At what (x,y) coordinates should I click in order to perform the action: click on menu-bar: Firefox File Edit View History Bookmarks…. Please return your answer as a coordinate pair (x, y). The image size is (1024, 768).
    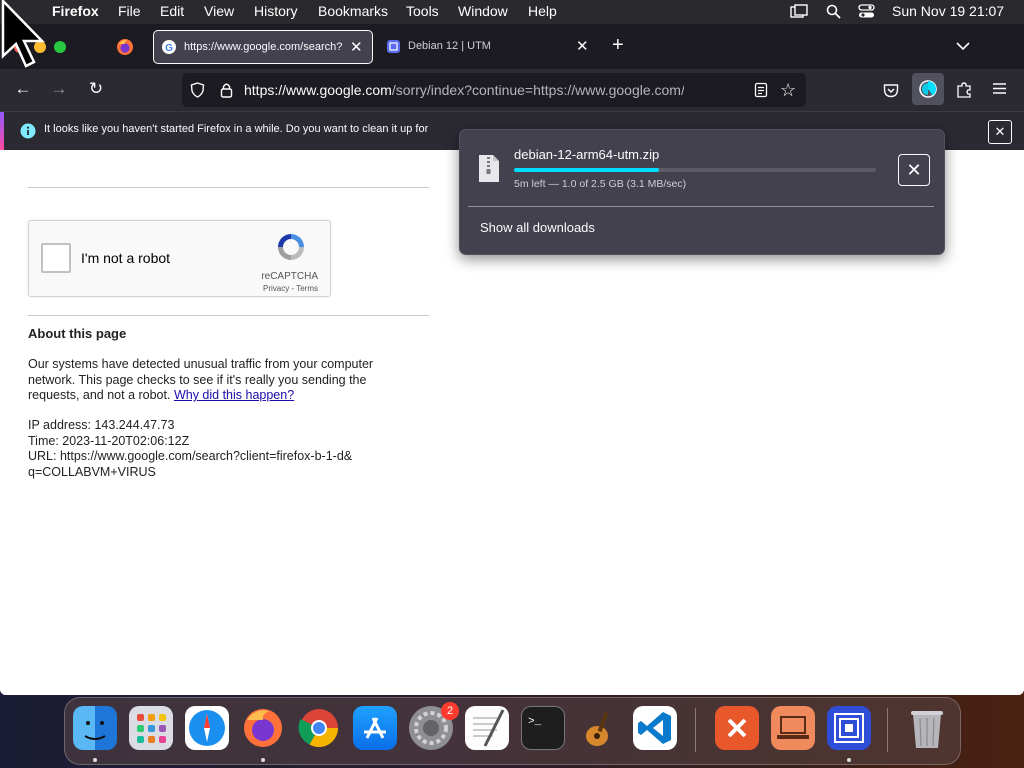
    Looking at the image, I should click on (512, 12).